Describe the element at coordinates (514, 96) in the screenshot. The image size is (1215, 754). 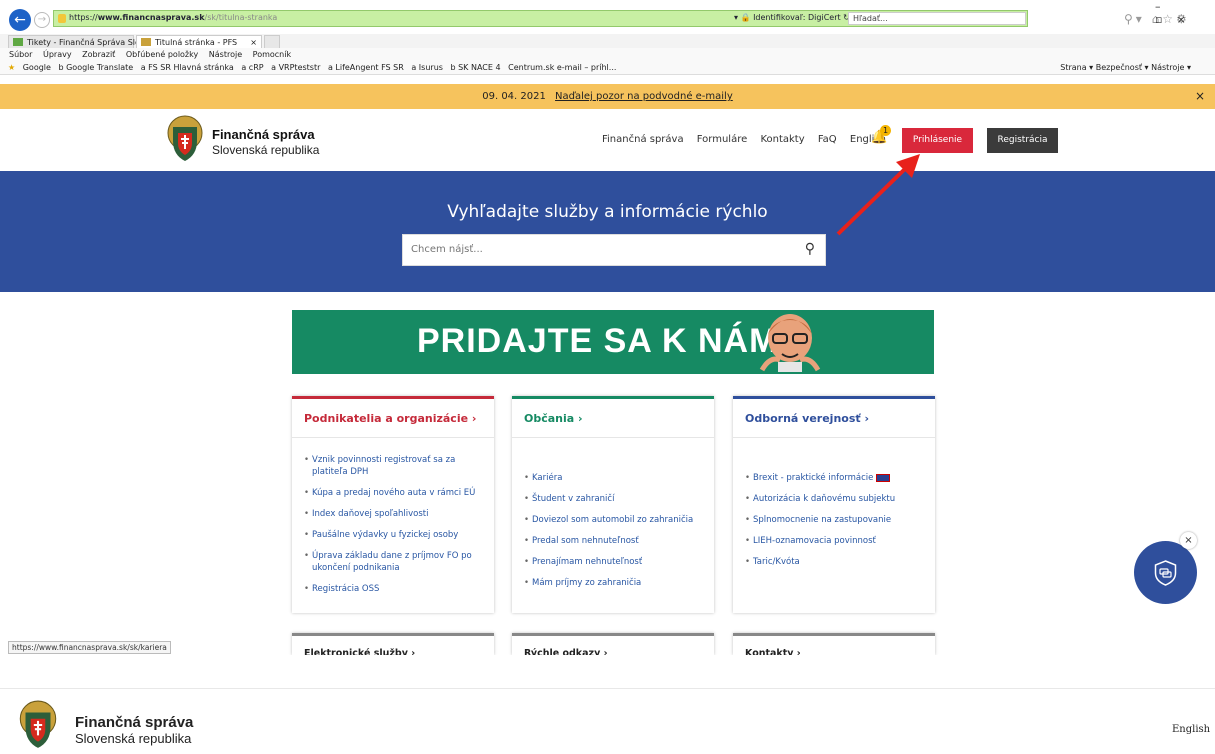
I see `alert-date: 09. 04. 2021` at that location.